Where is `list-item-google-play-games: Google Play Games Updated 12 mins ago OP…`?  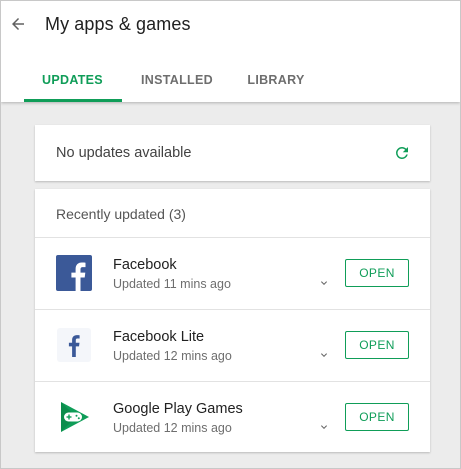
list-item-google-play-games: Google Play Games Updated 12 mins ago OP… is located at coordinates (232, 417).